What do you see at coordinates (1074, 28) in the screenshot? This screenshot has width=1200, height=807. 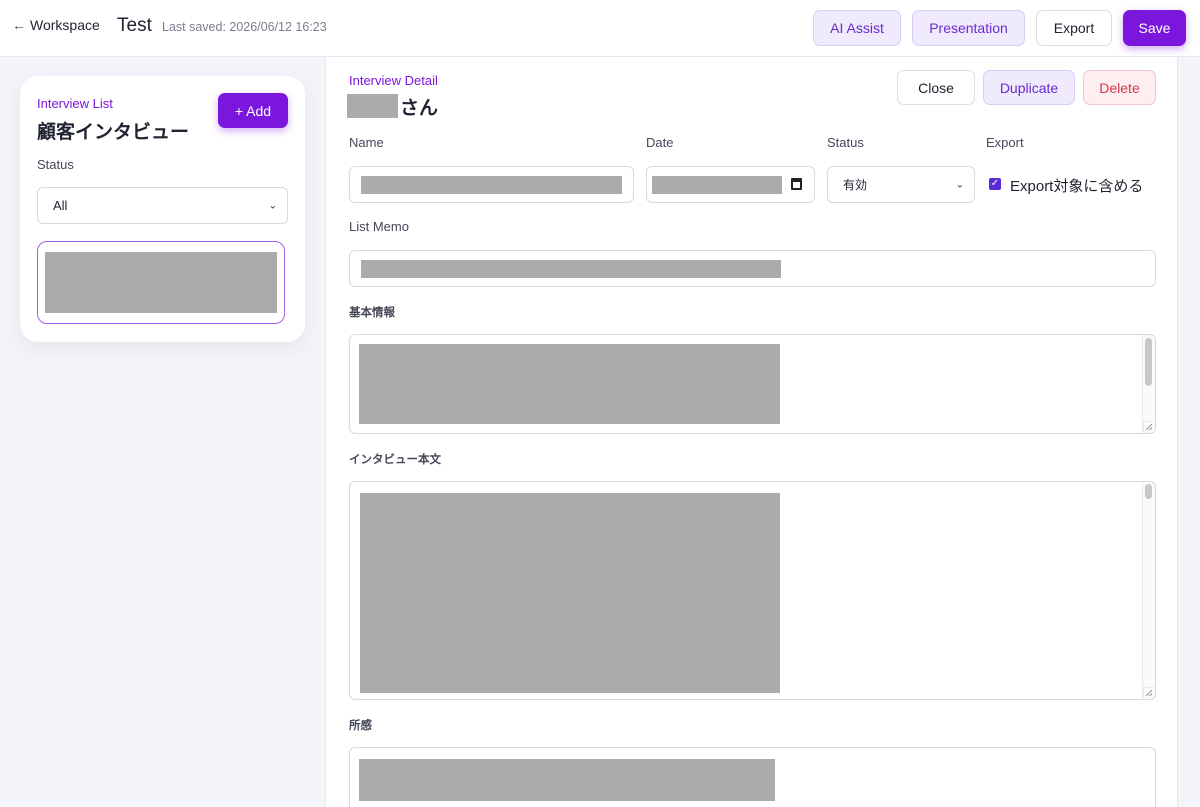 I see `export-button: Export` at bounding box center [1074, 28].